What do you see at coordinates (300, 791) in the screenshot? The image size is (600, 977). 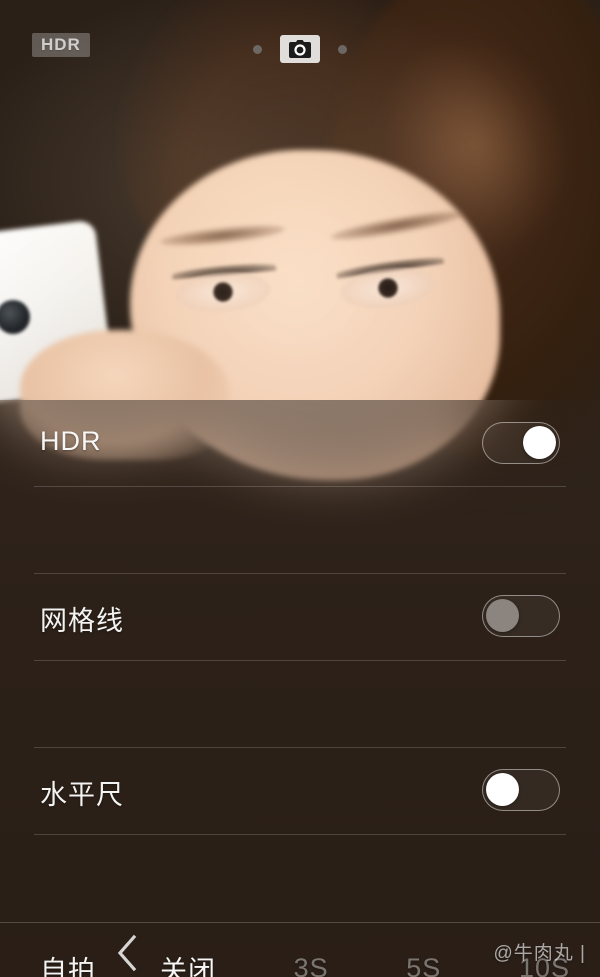 I see `setting-row-photo-size: 拍照尺寸 8M(15:9)` at bounding box center [300, 791].